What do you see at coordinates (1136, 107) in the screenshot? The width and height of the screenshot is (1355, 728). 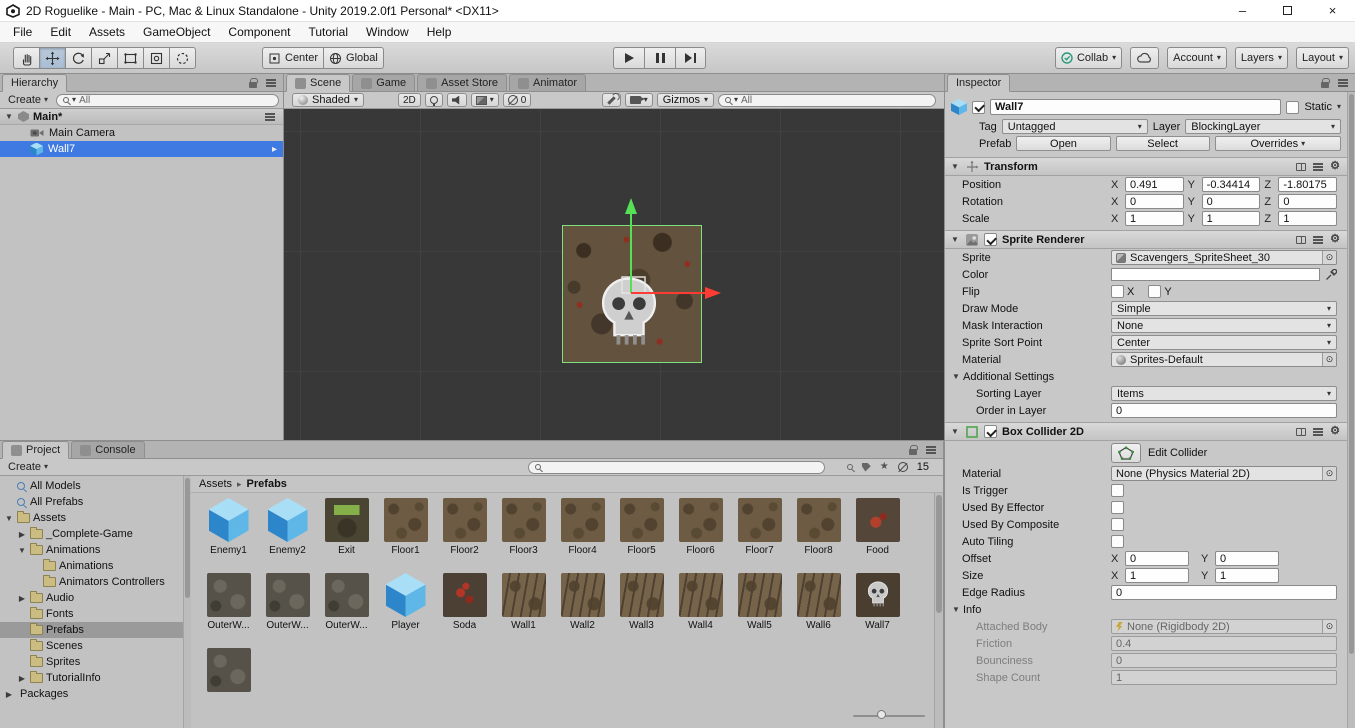 I see `gameobject-name-field: Wall7` at bounding box center [1136, 107].